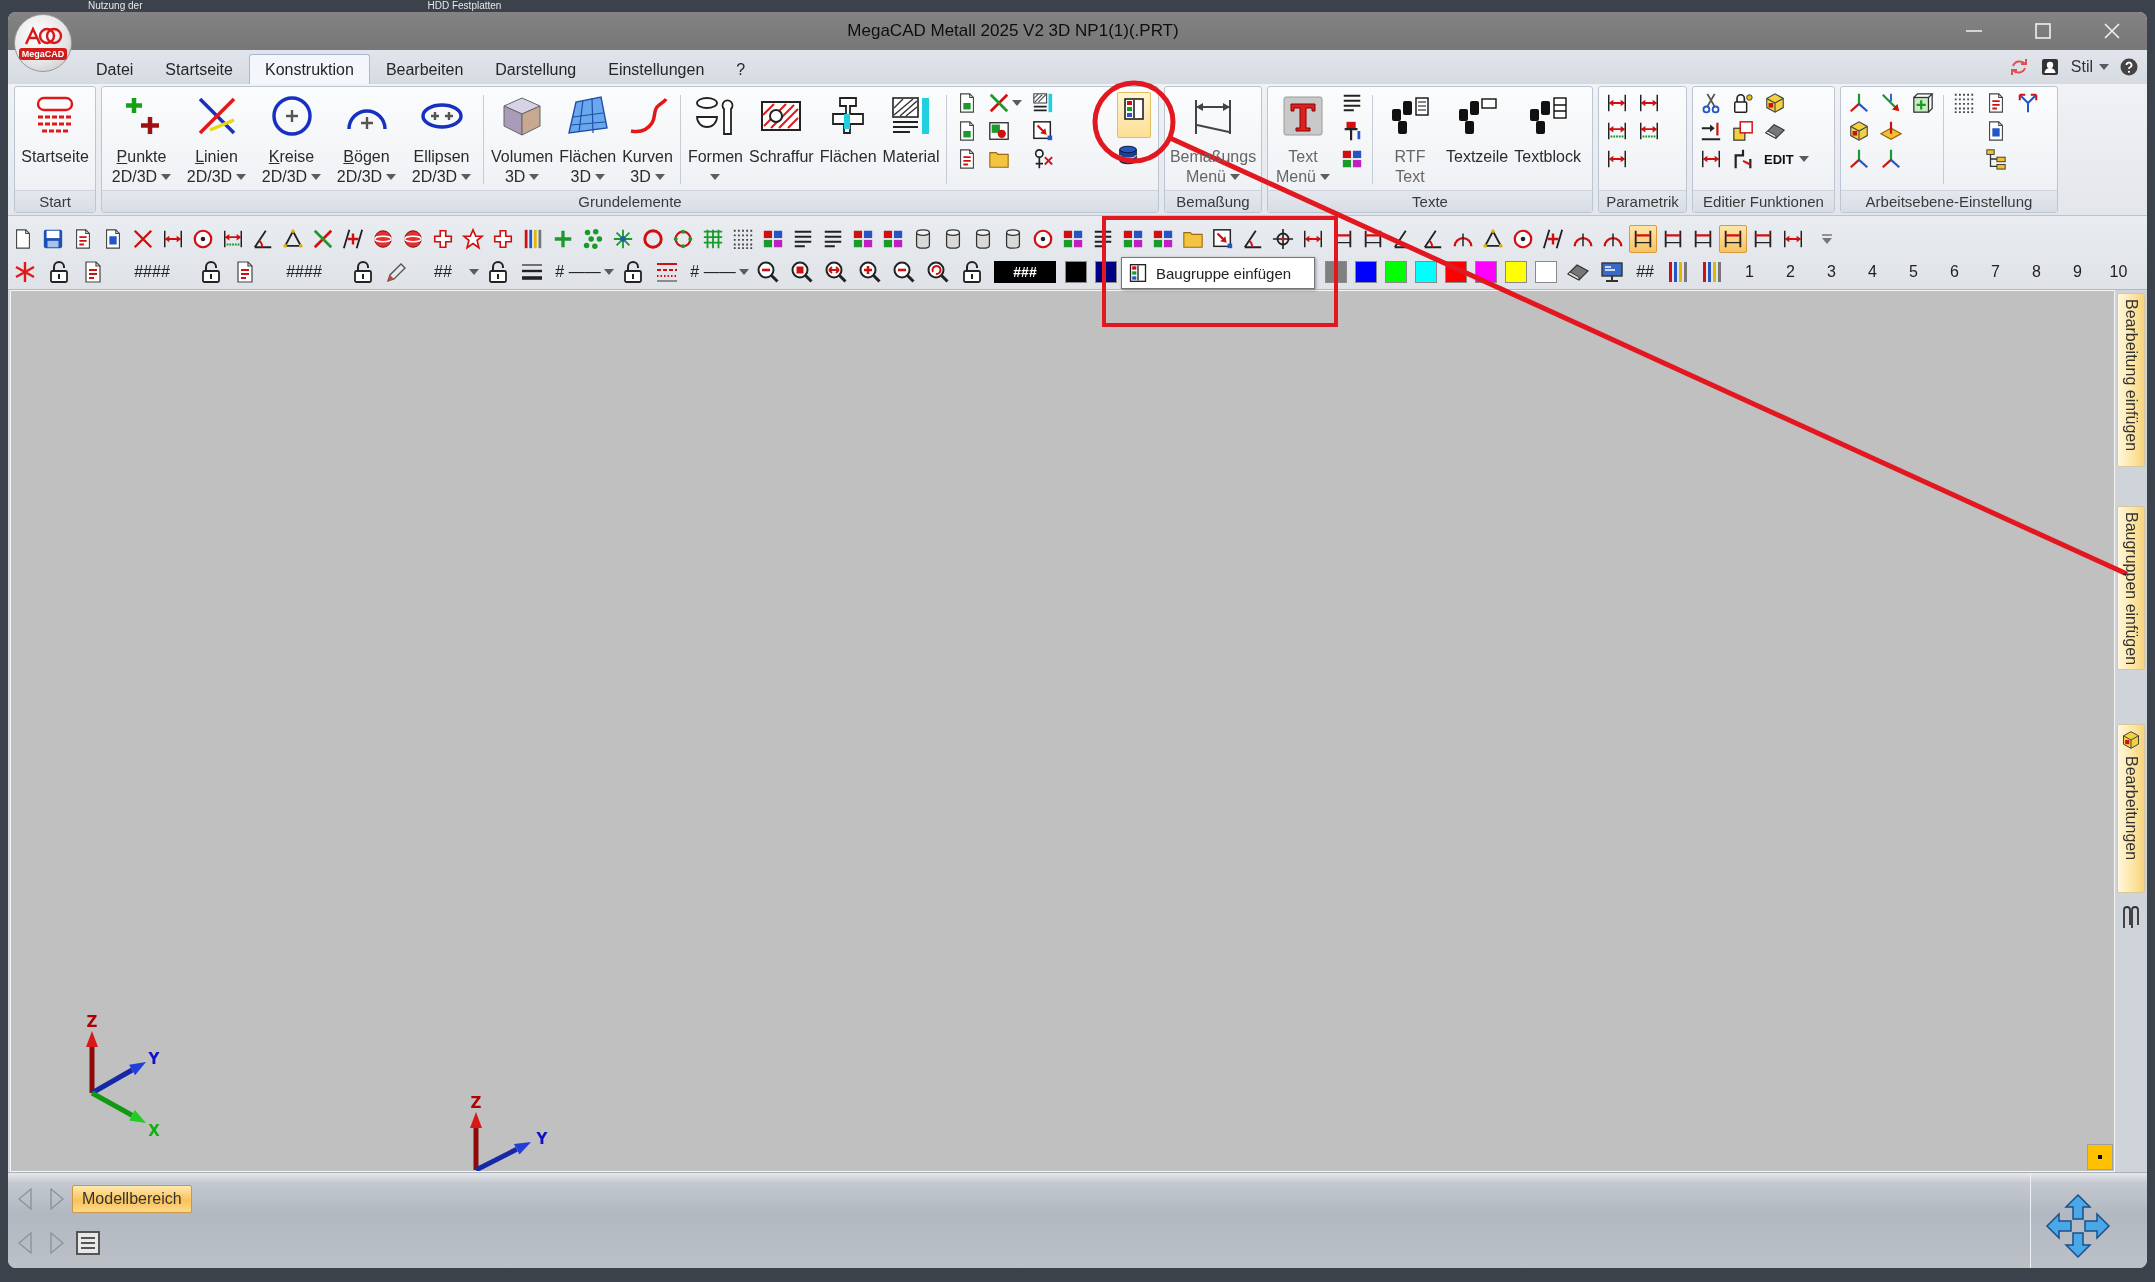 The width and height of the screenshot is (2155, 1282). What do you see at coordinates (366, 138) in the screenshot?
I see `ribbon-button: Bögen 2D/3D` at bounding box center [366, 138].